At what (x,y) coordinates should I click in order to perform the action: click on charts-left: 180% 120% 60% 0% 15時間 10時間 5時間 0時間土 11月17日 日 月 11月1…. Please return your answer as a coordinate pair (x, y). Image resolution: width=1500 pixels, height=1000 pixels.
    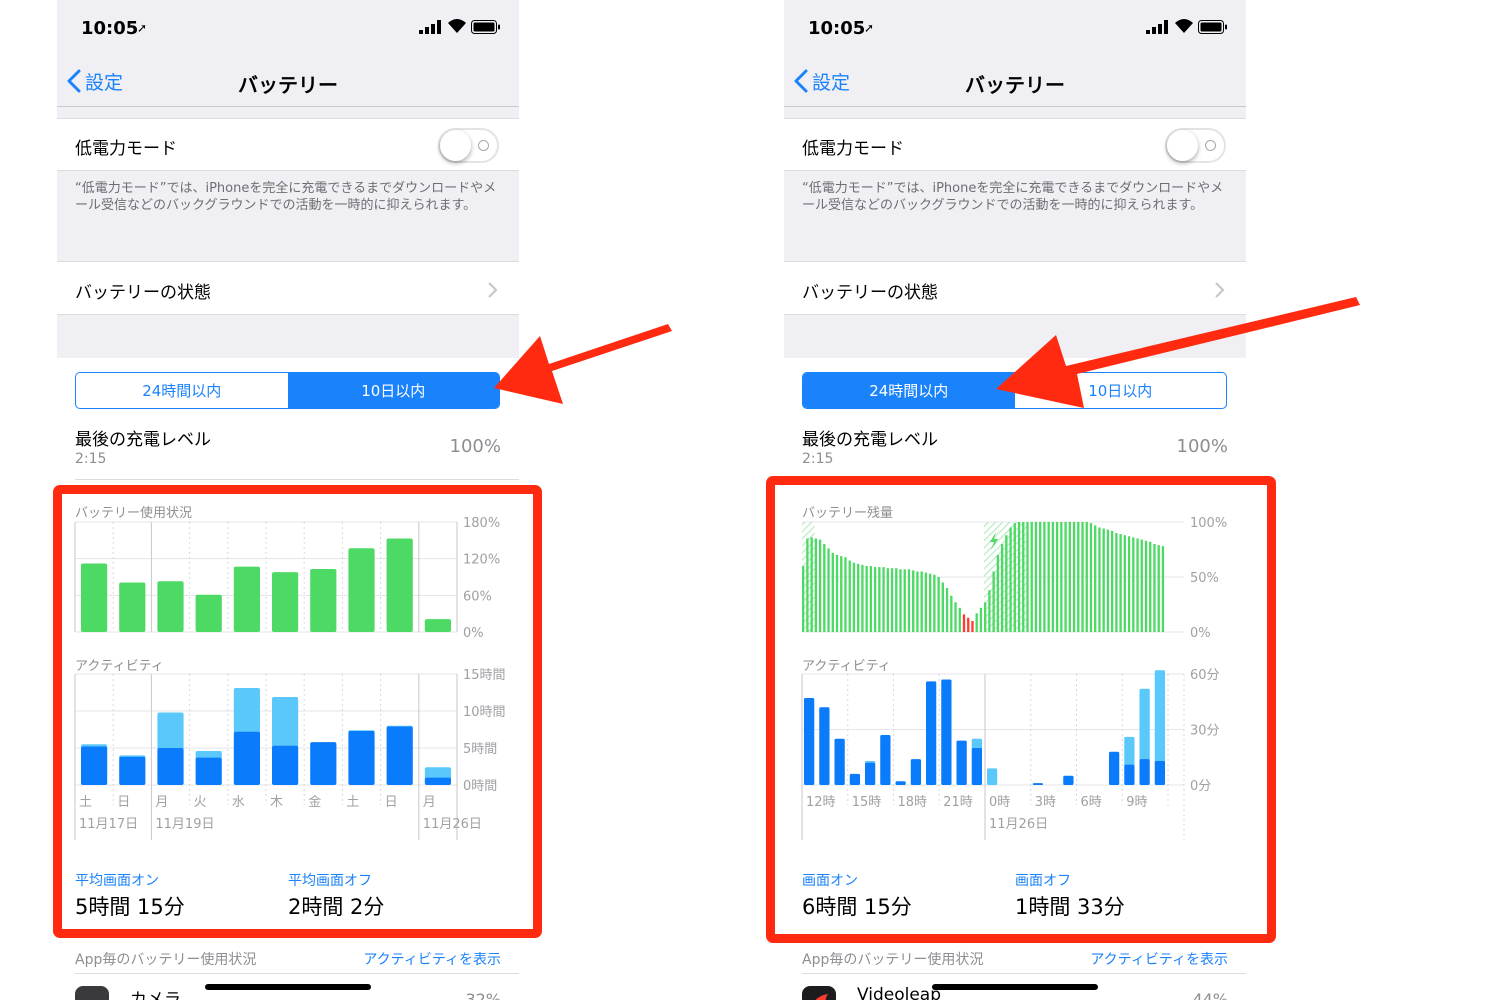
    Looking at the image, I should click on (290, 678).